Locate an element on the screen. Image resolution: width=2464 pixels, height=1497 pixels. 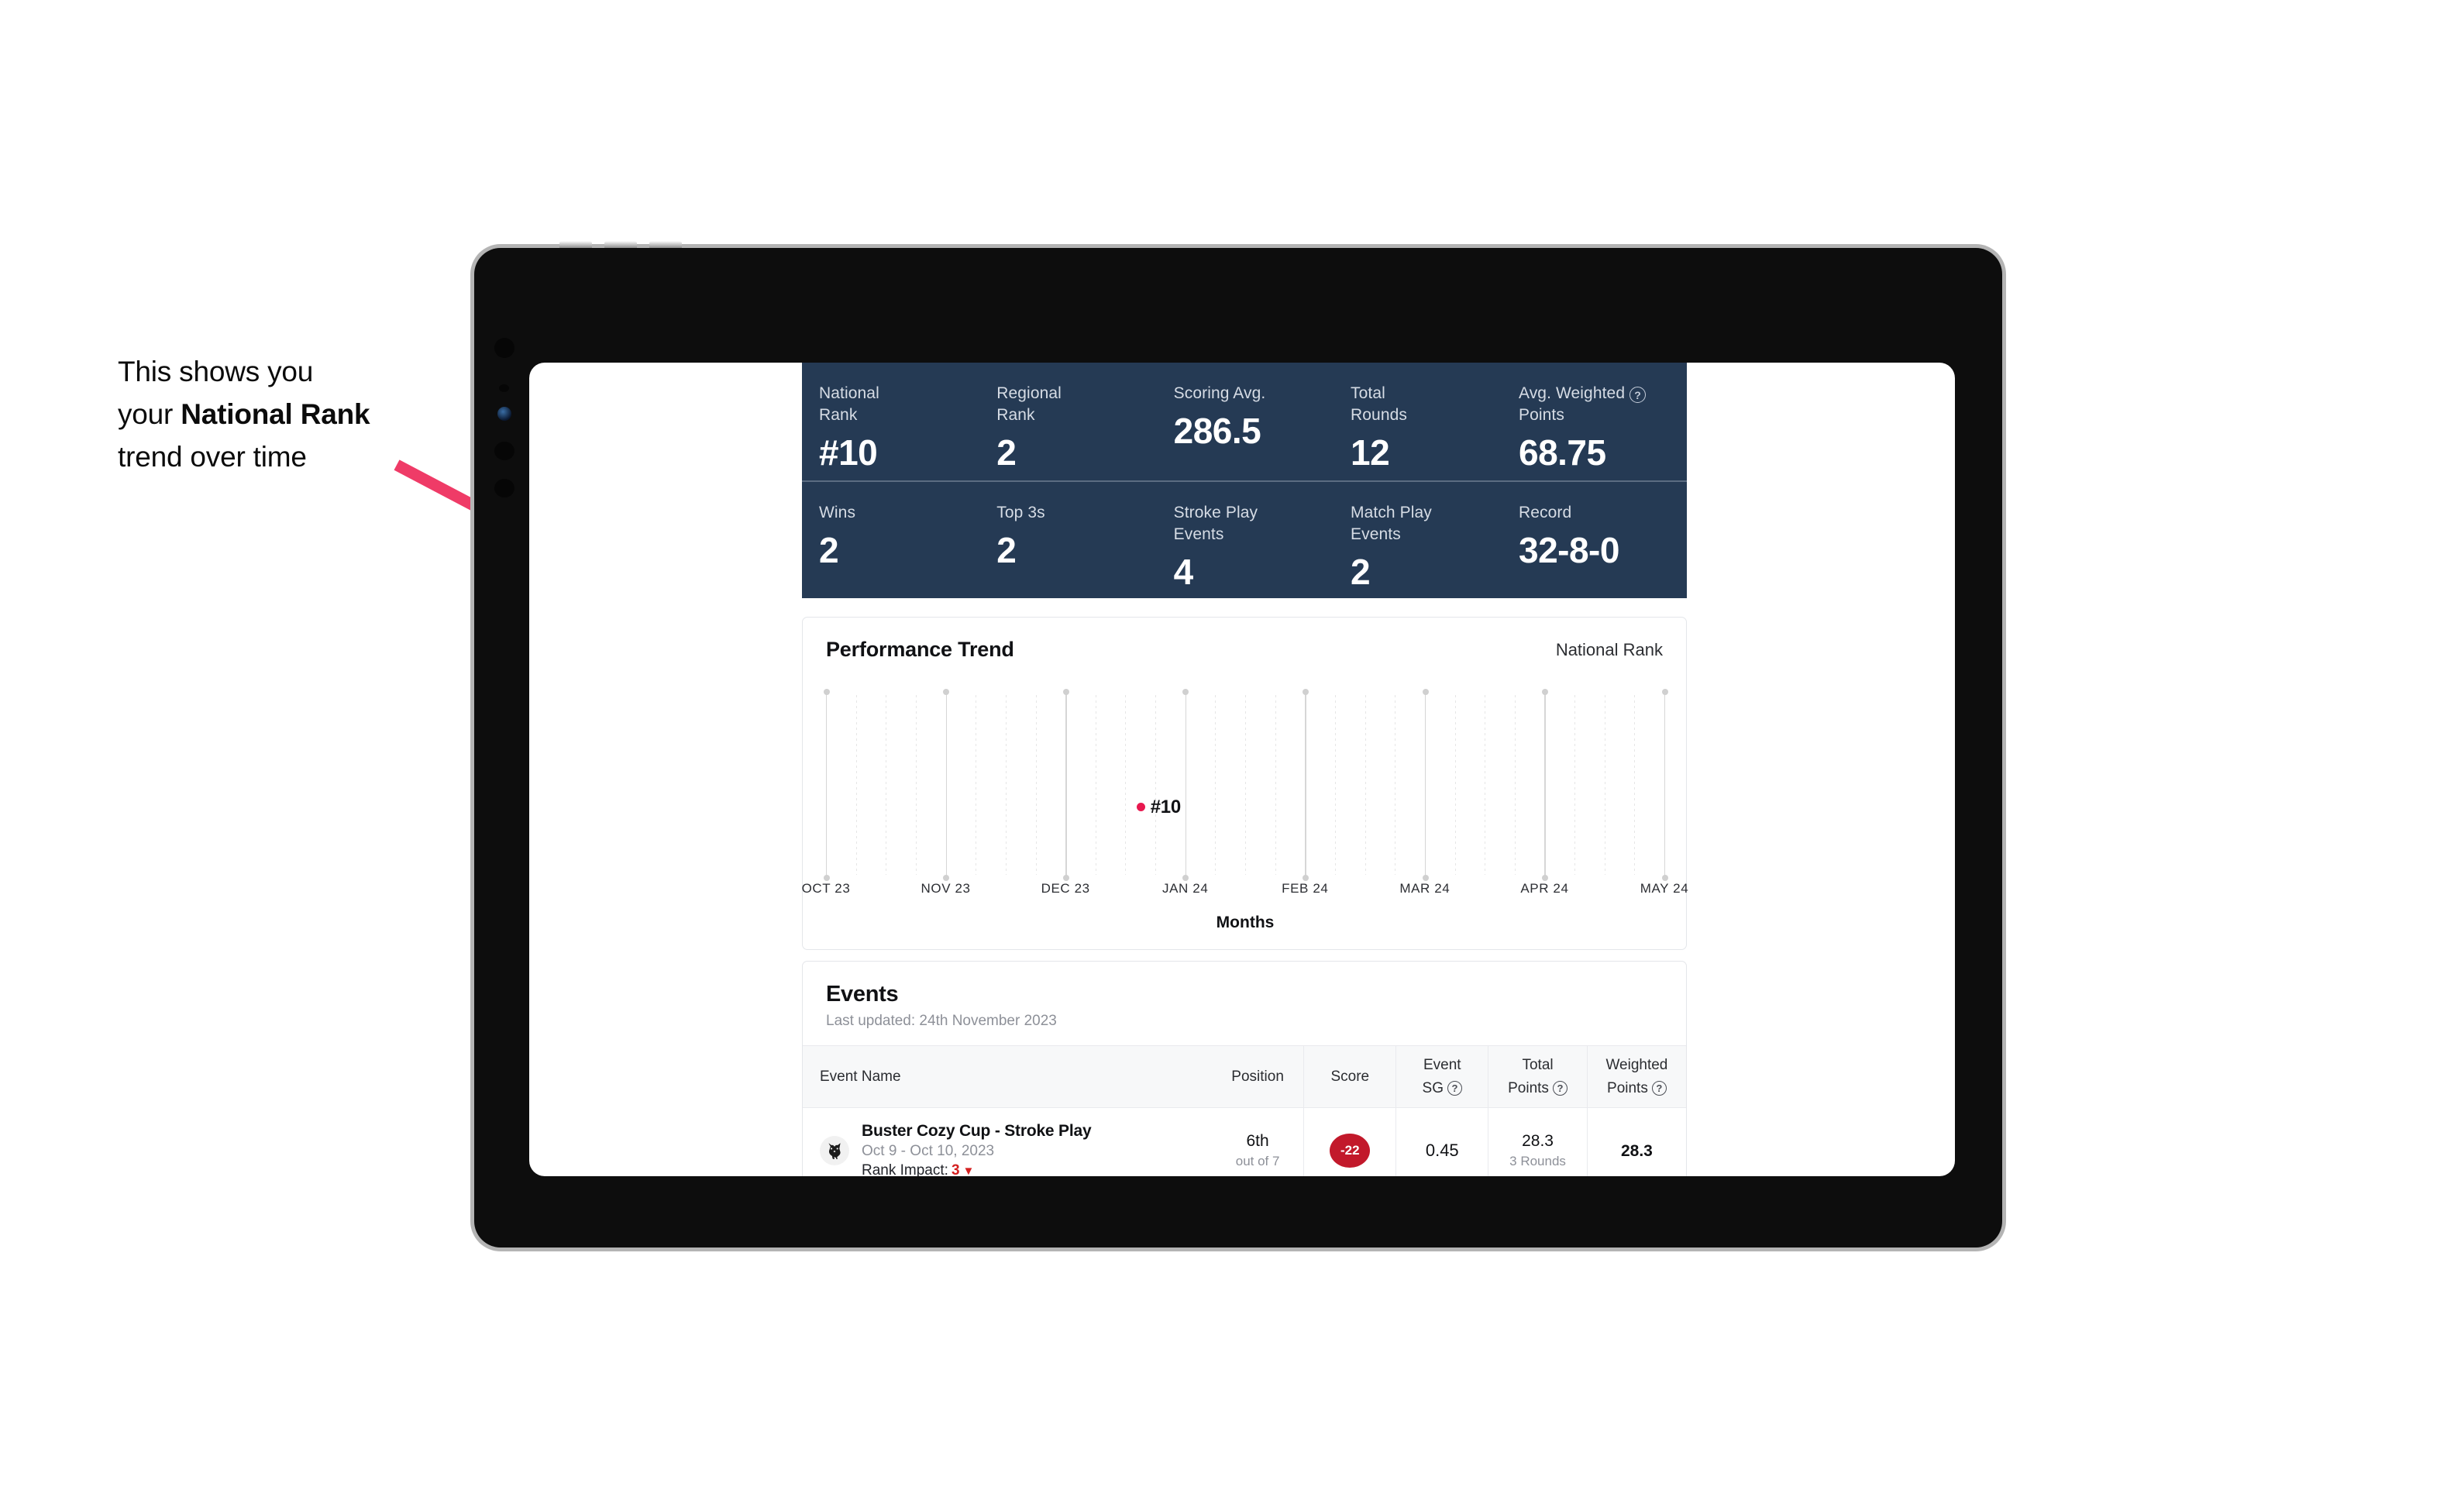
chart-x-tick-label: OCT 23 is located at coordinates (826, 888).